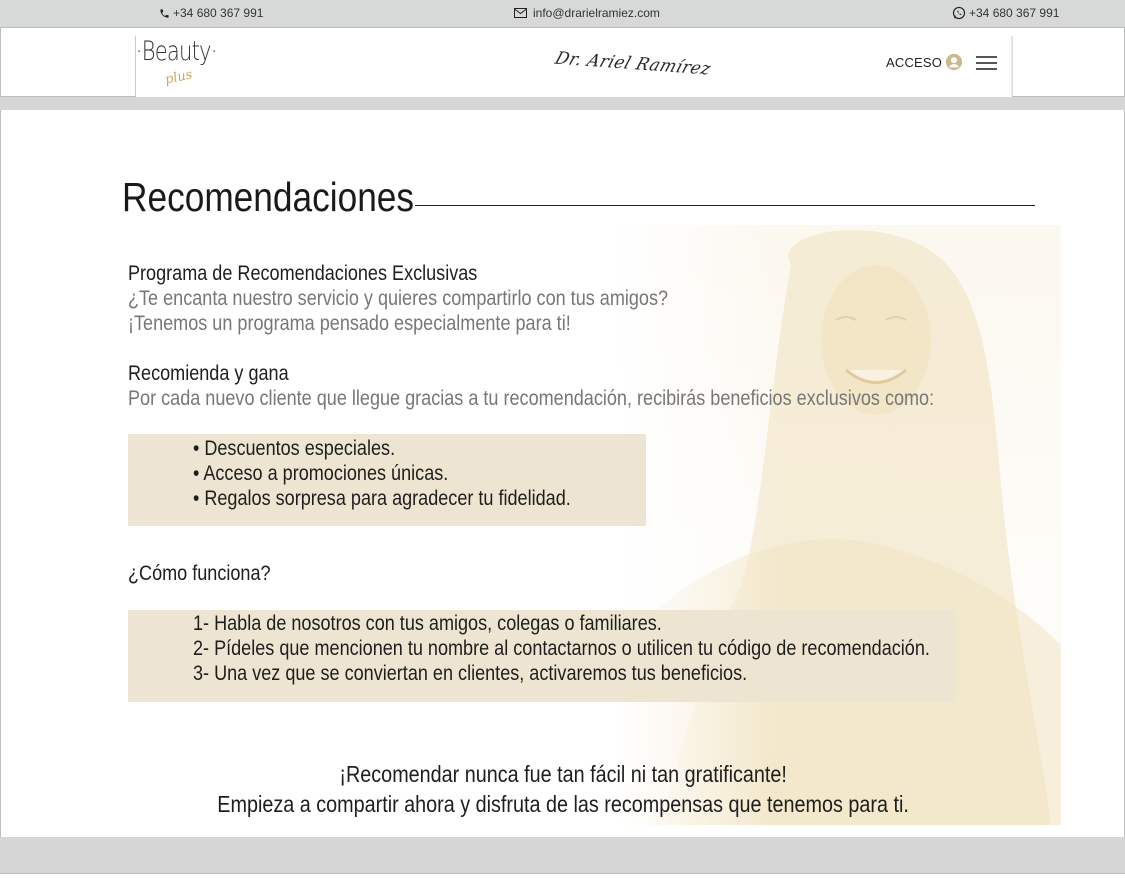  I want to click on whatsapp-icon, so click(959, 13).